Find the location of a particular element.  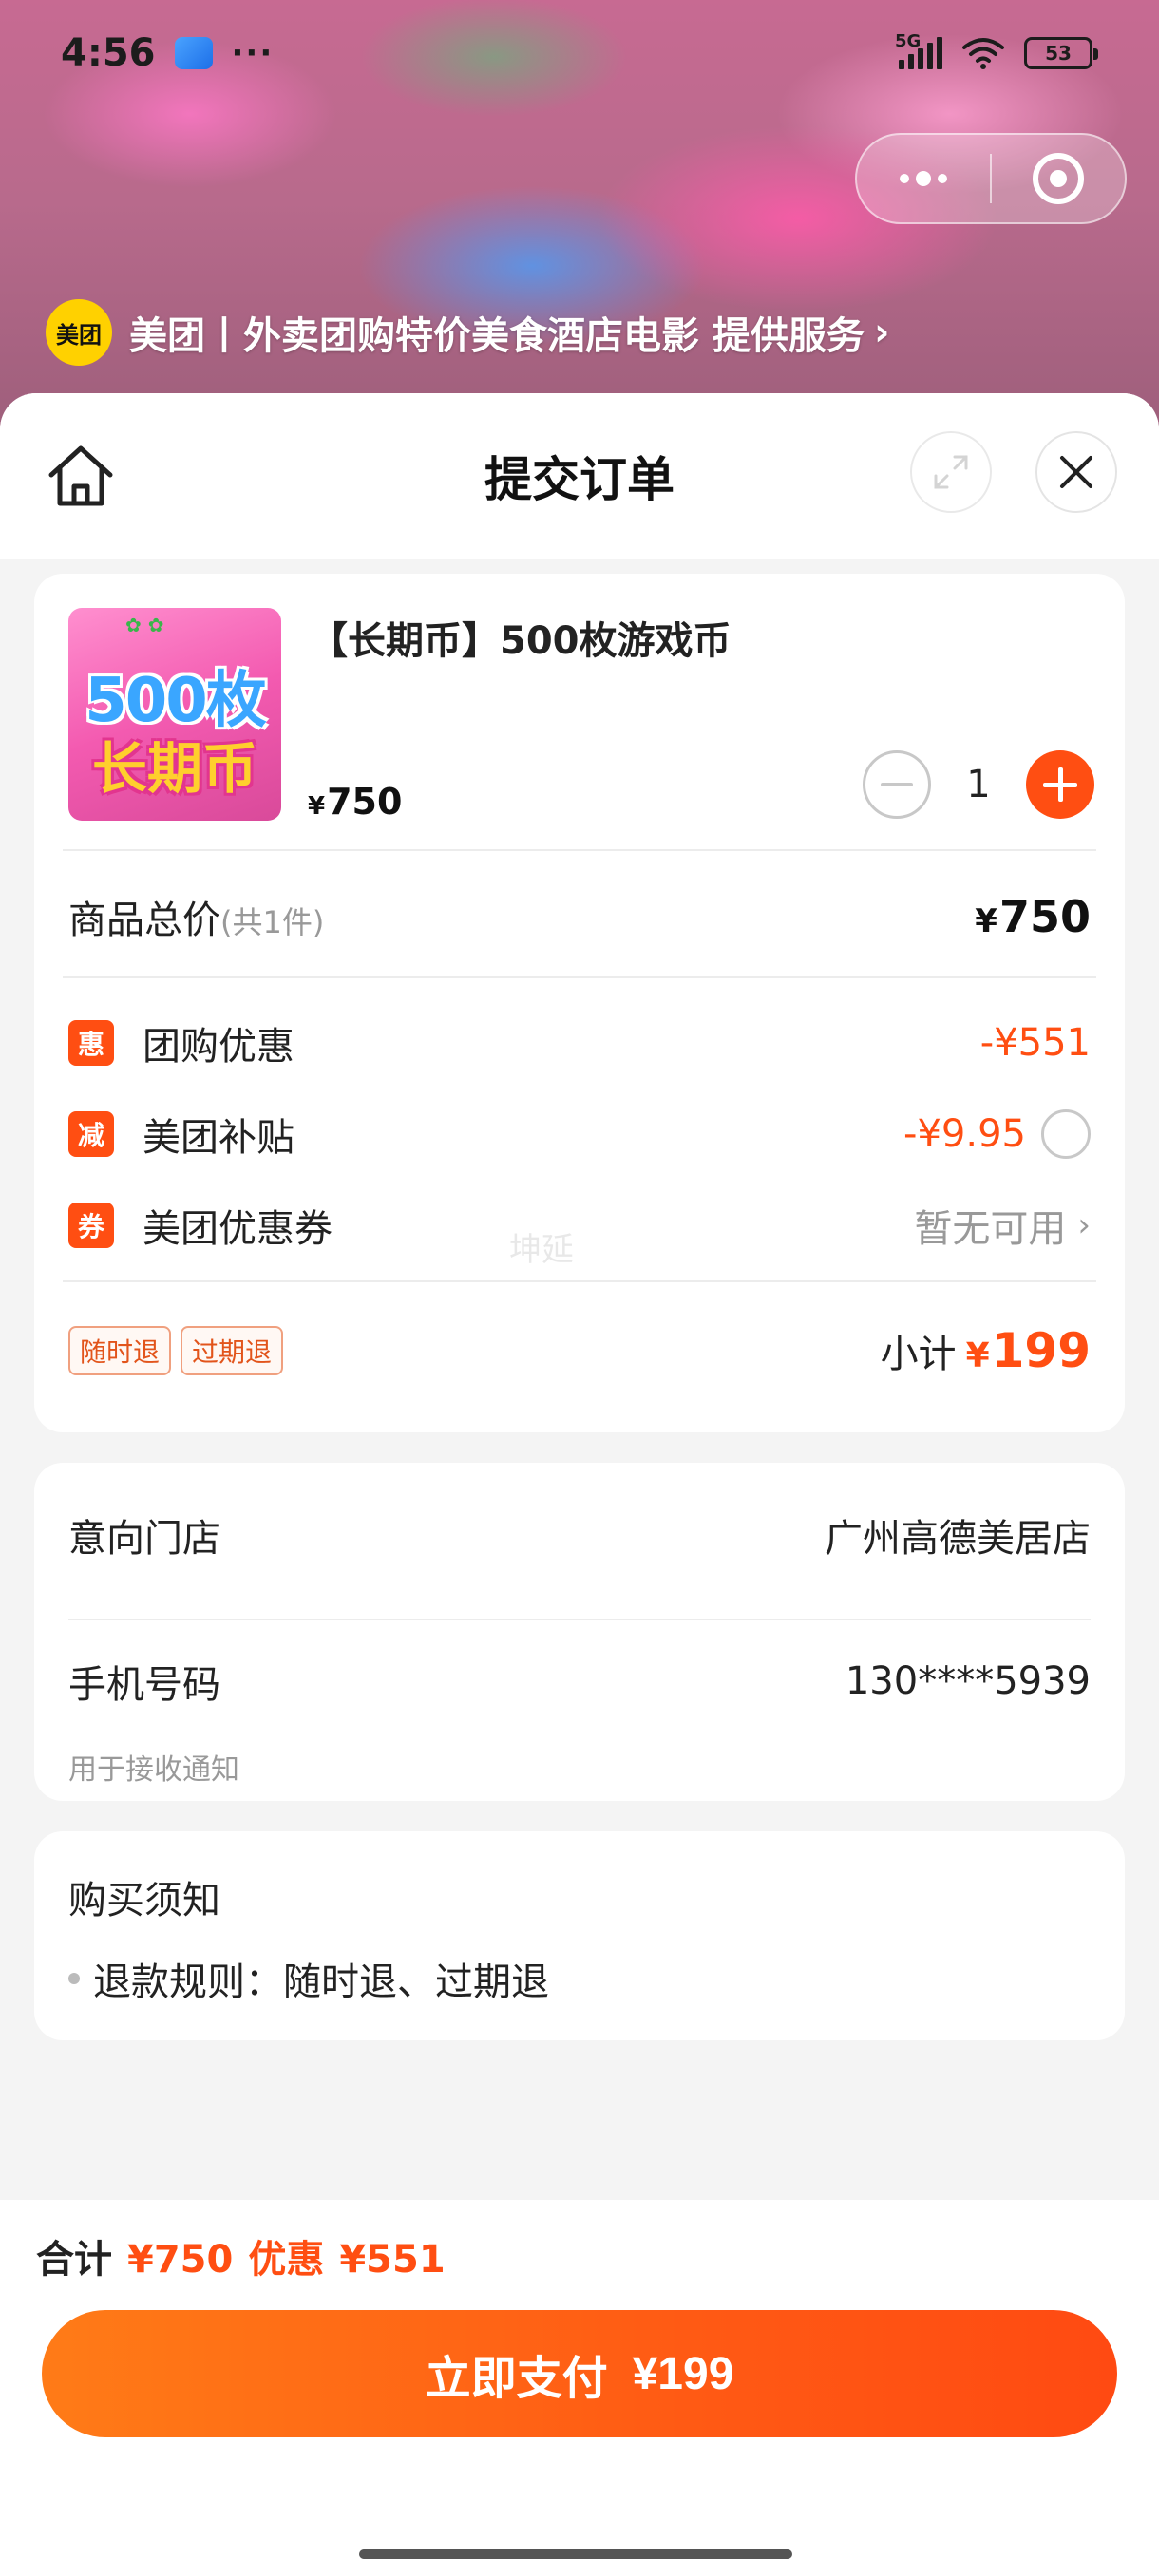

phone-value: 130****5939 is located at coordinates (968, 1681).